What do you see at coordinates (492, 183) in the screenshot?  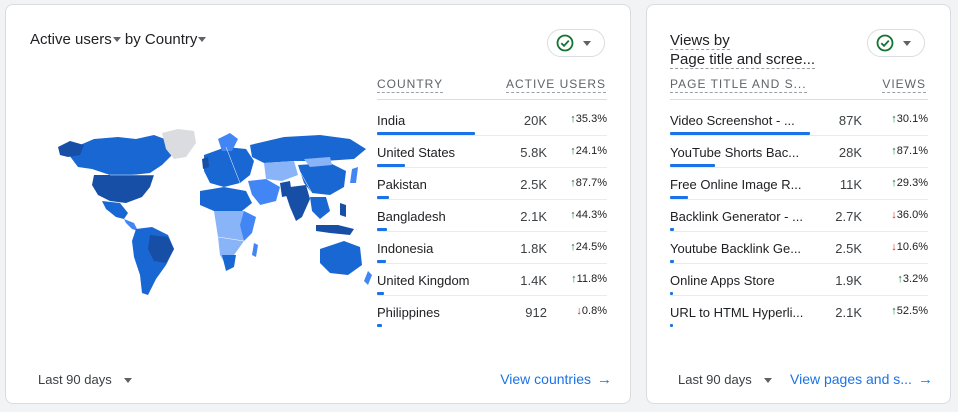 I see `table-row: Pakistan 2.5K ↑87.7%` at bounding box center [492, 183].